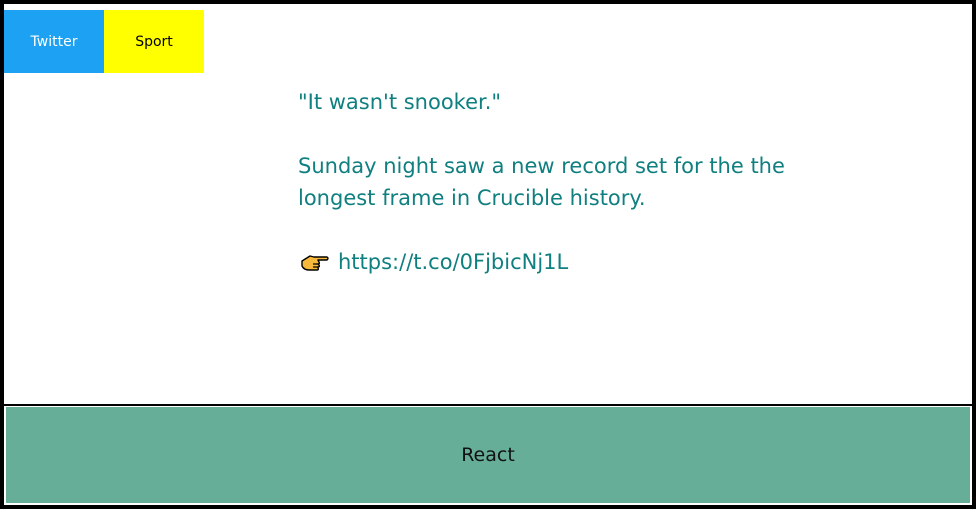 This screenshot has width=976, height=509. I want to click on sport-tag-label: Sport, so click(154, 41).